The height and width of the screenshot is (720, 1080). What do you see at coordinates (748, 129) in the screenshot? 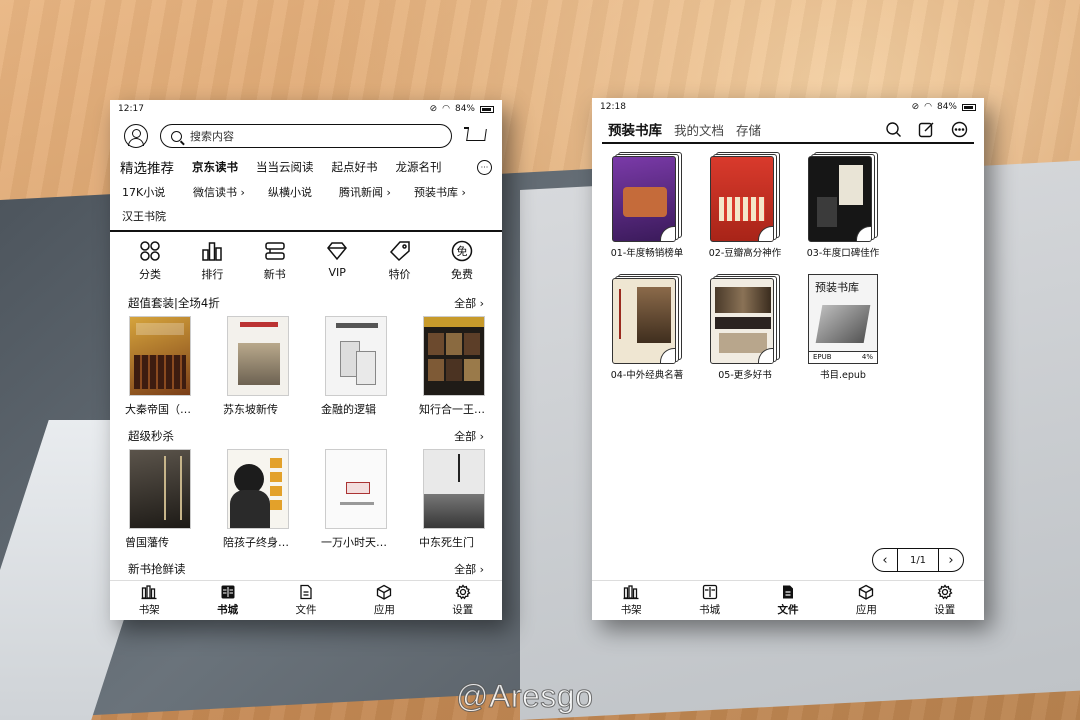
I see `tab-storage: 存储` at bounding box center [748, 129].